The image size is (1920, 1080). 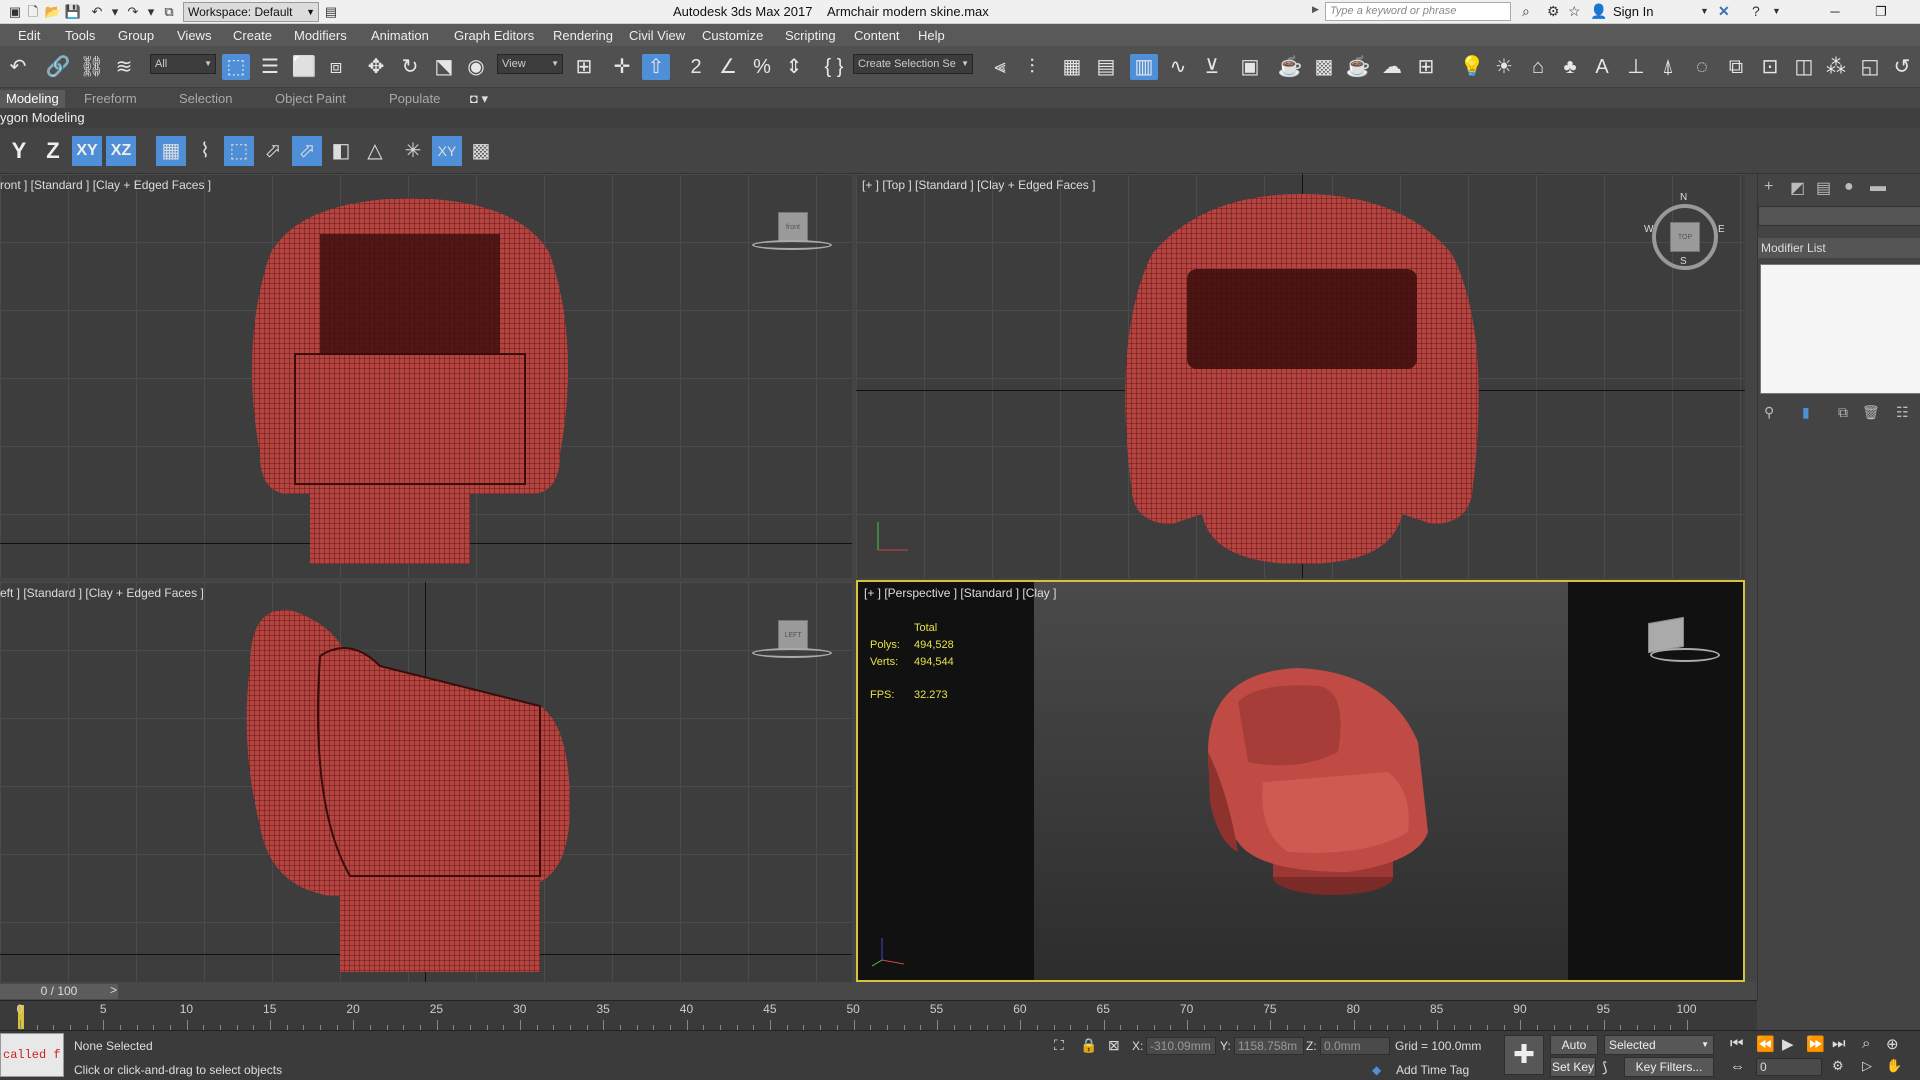 I want to click on tree-icon: ♣, so click(x=1570, y=67).